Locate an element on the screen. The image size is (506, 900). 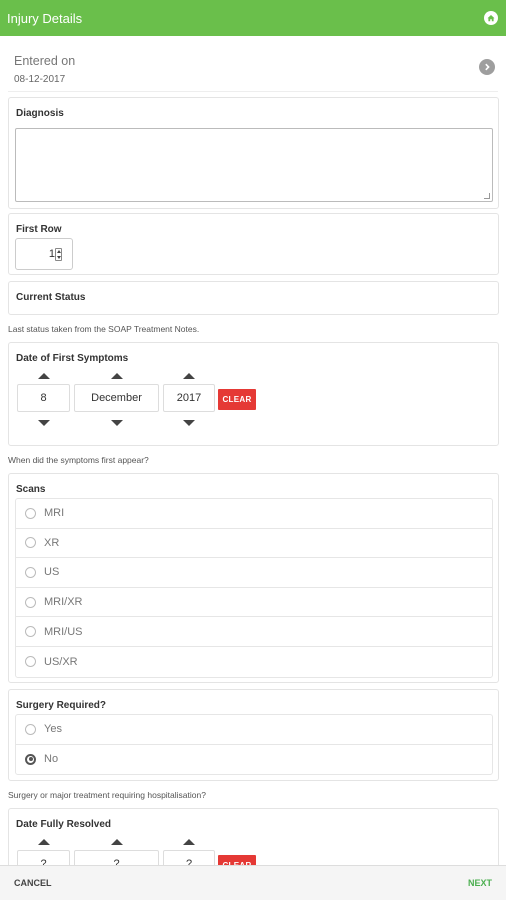
radio-checked-icon is located at coordinates (30, 759).